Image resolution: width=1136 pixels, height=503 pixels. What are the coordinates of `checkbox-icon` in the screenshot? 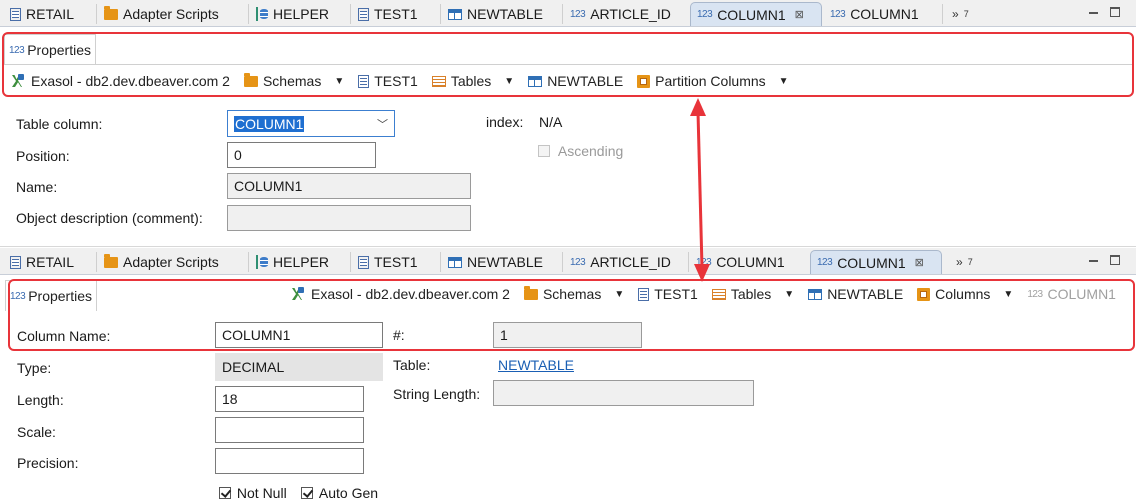 It's located at (544, 151).